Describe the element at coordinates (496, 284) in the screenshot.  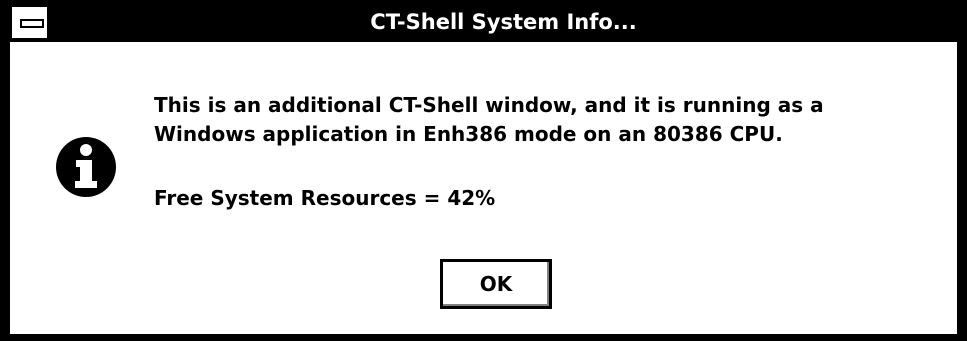
I see `ok-button: OK` at that location.